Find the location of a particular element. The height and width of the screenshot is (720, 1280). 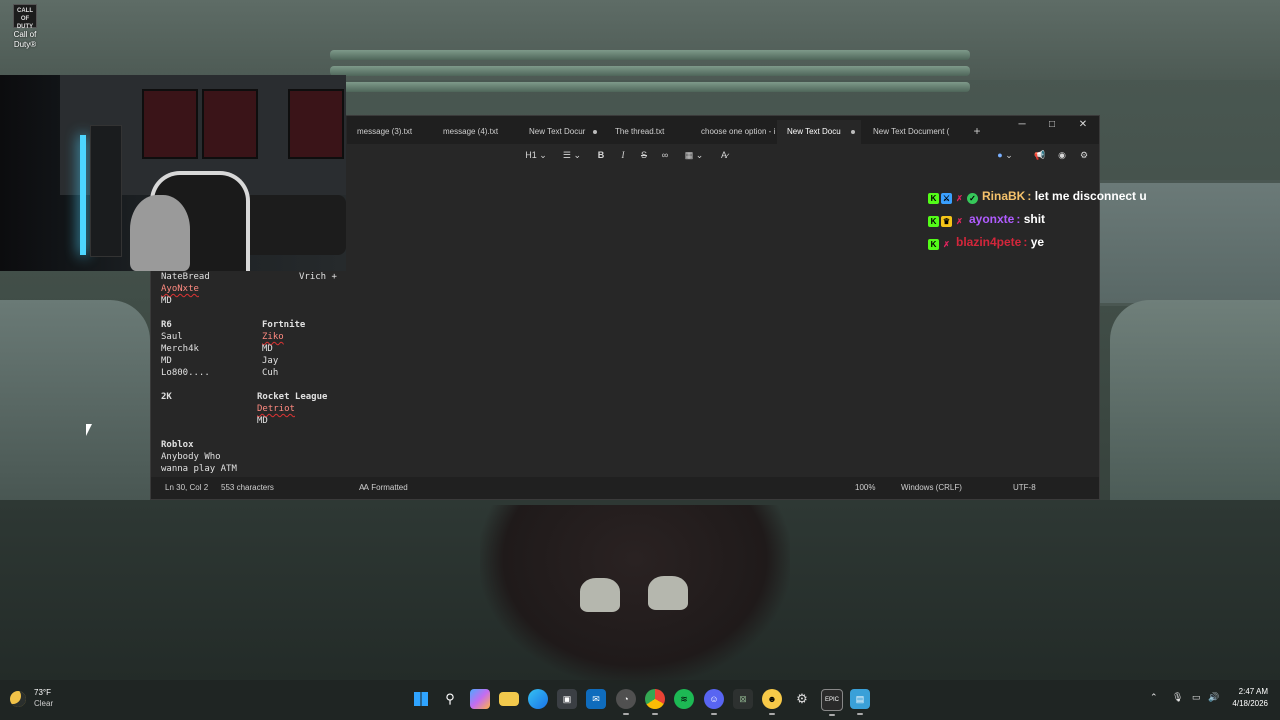

format-toggle: Ꜳ Formatted is located at coordinates (383, 488).